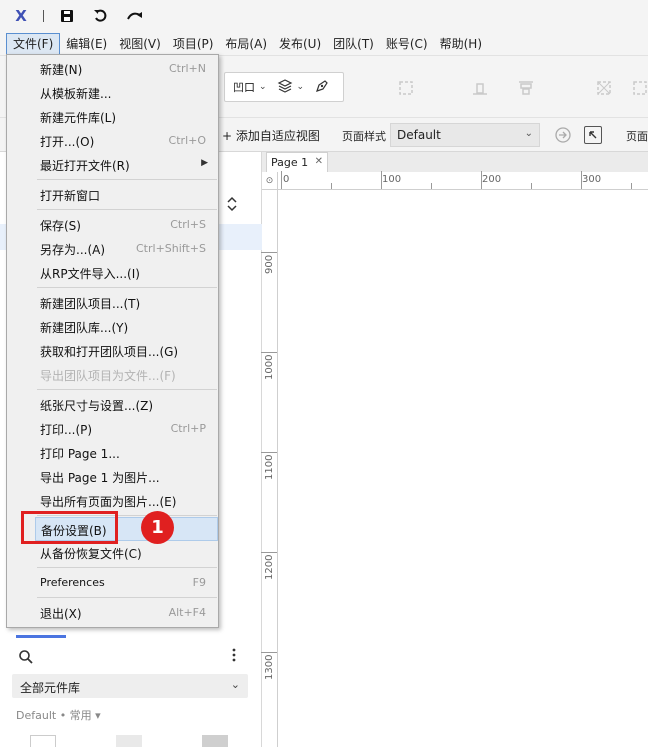 The height and width of the screenshot is (747, 648). I want to click on close-icon: ✕, so click(319, 161).